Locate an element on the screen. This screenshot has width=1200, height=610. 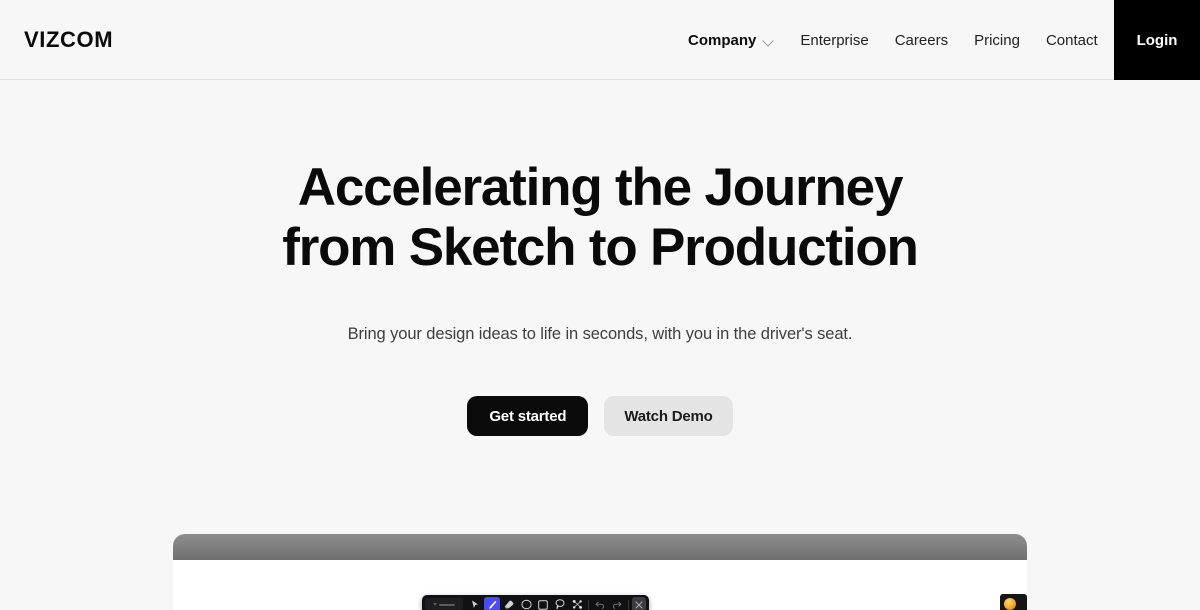
nav-item-label: Careers is located at coordinates (921, 40).